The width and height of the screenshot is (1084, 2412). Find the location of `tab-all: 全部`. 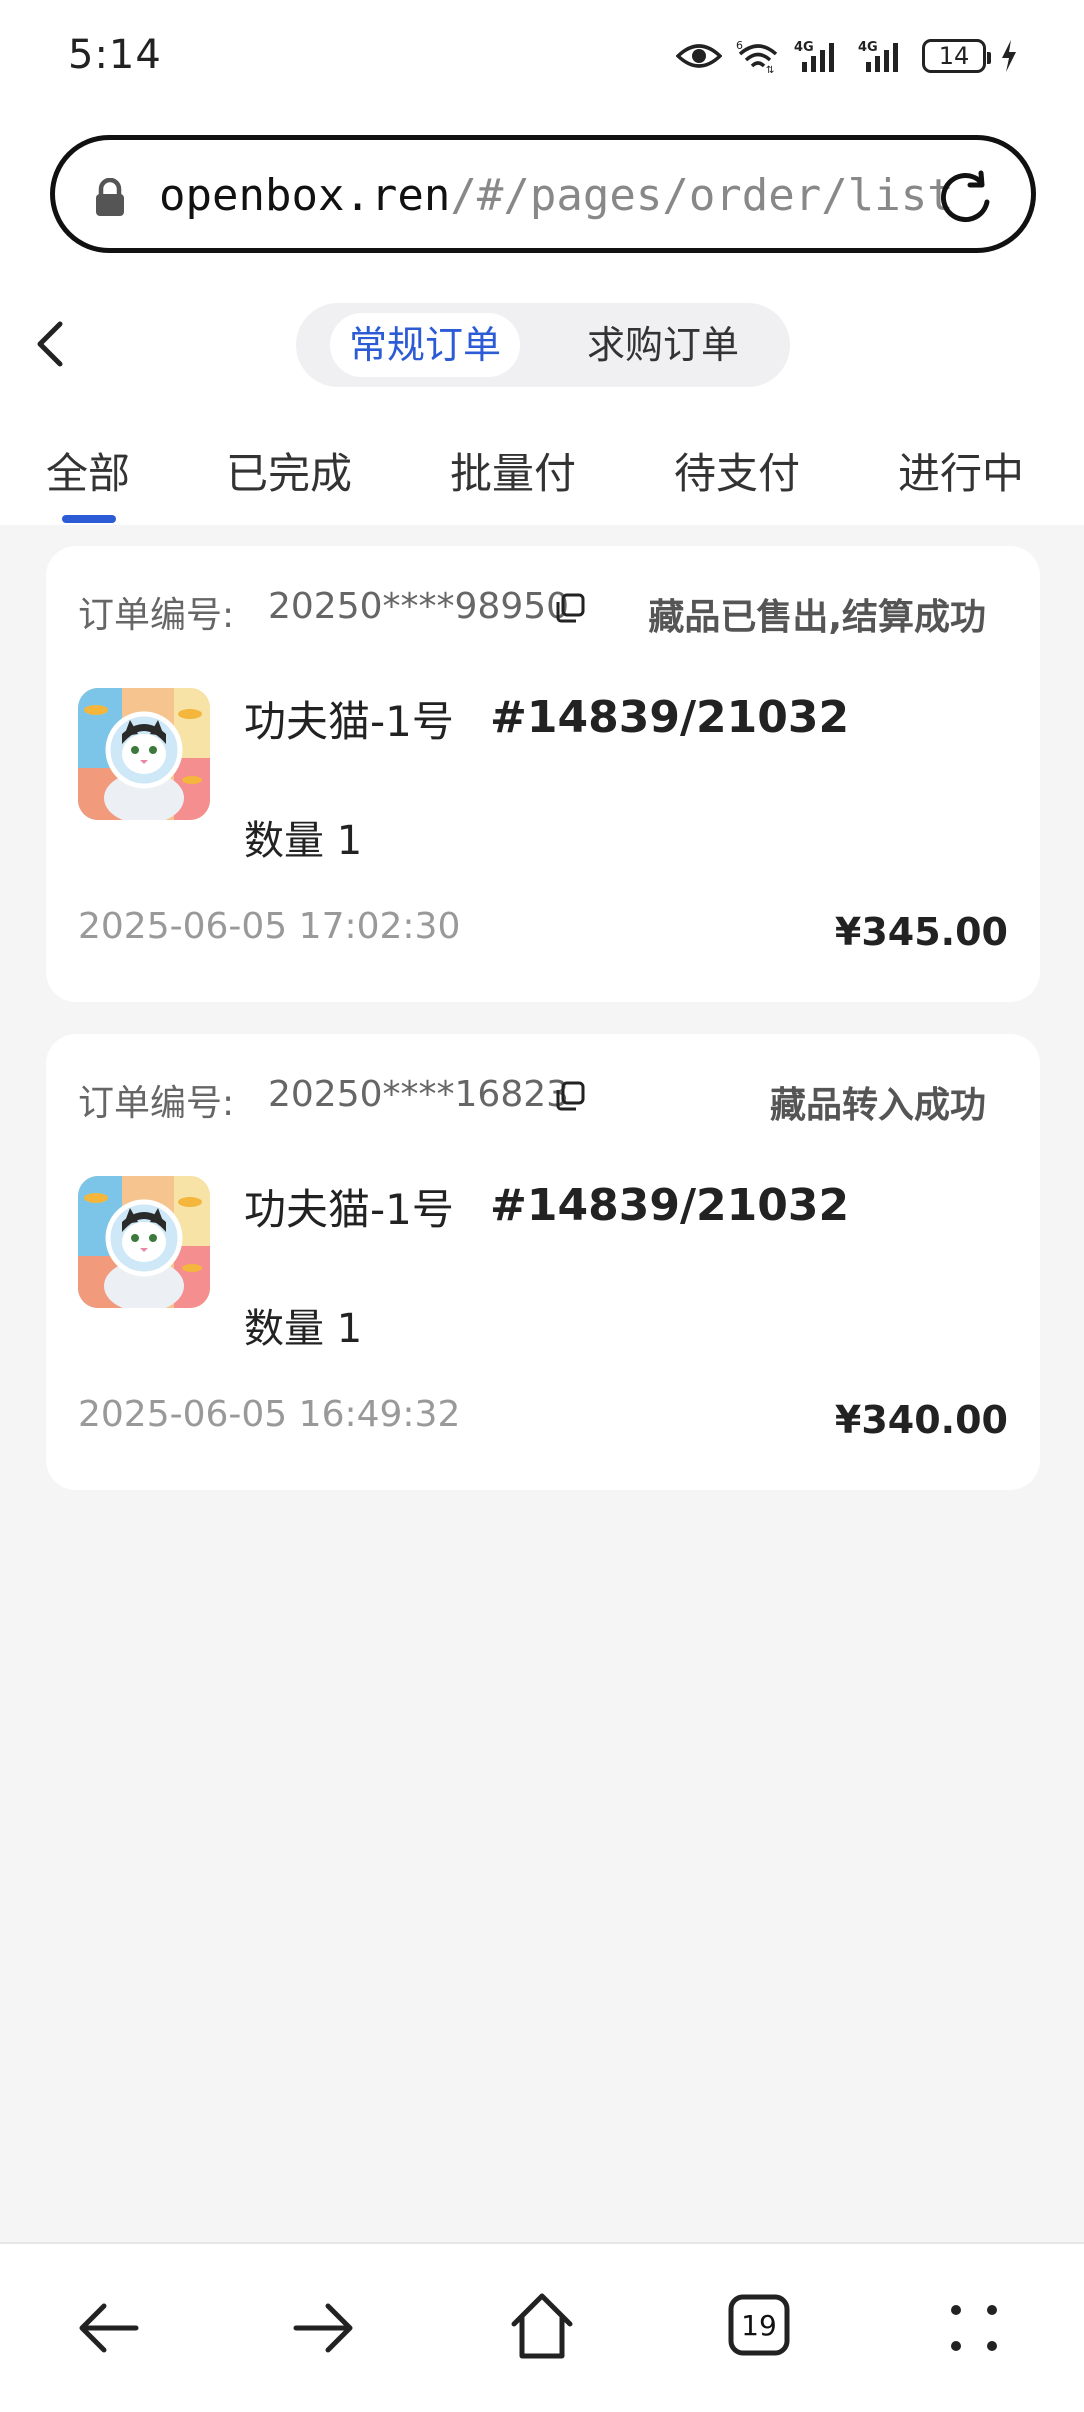

tab-all: 全部 is located at coordinates (88, 470).